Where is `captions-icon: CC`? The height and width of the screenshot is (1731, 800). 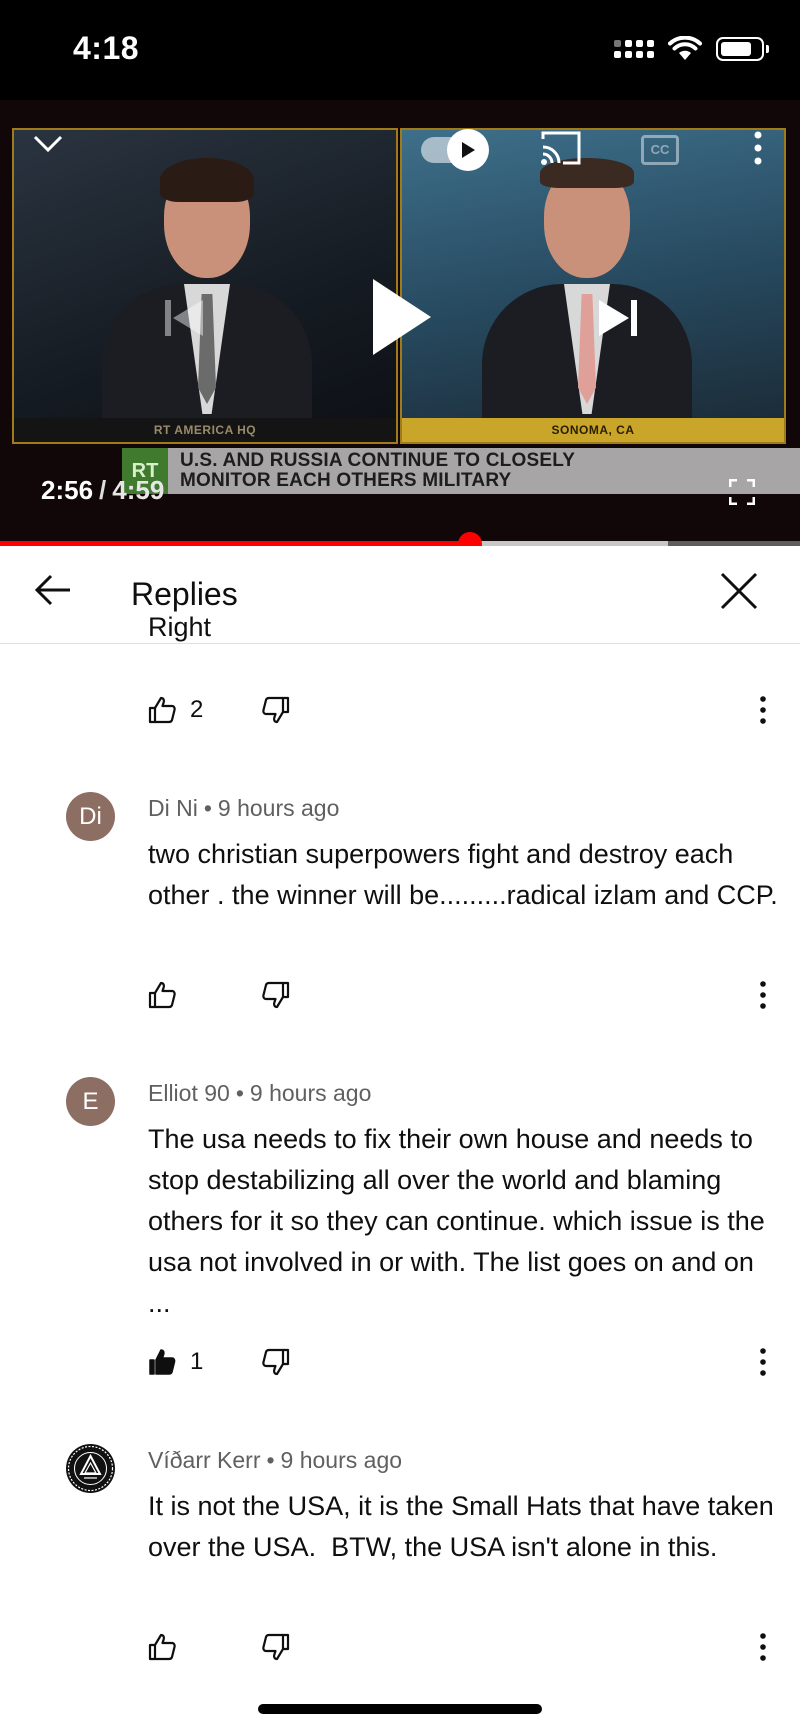 captions-icon: CC is located at coordinates (660, 150).